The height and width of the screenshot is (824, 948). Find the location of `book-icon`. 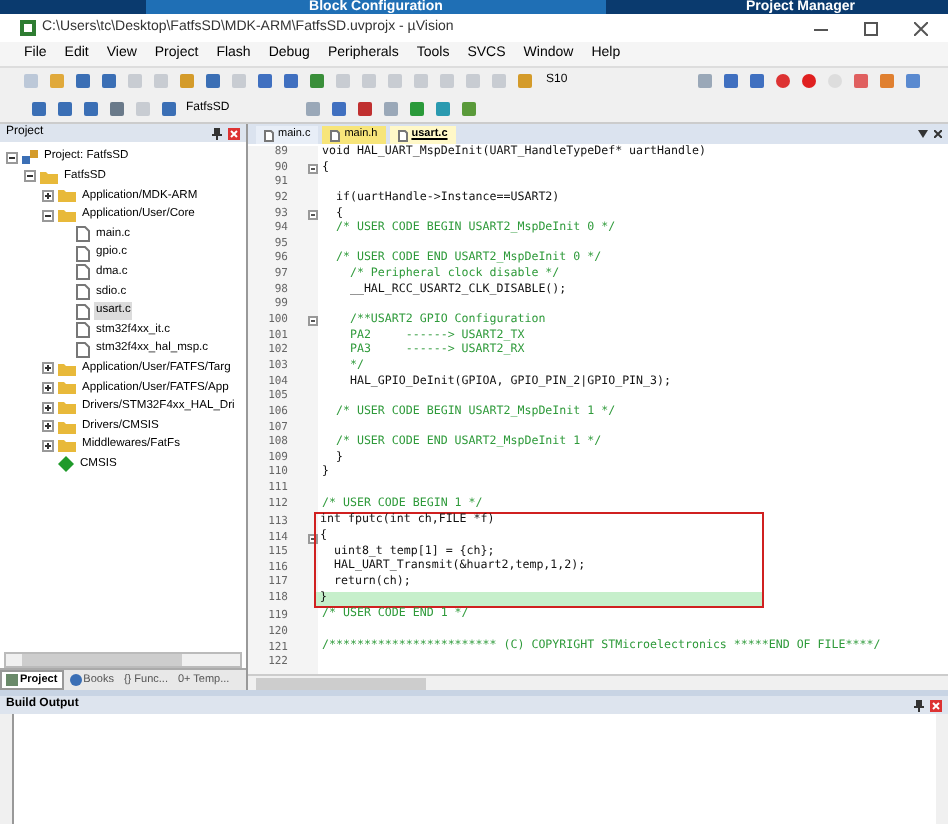

book-icon is located at coordinates (75, 680).